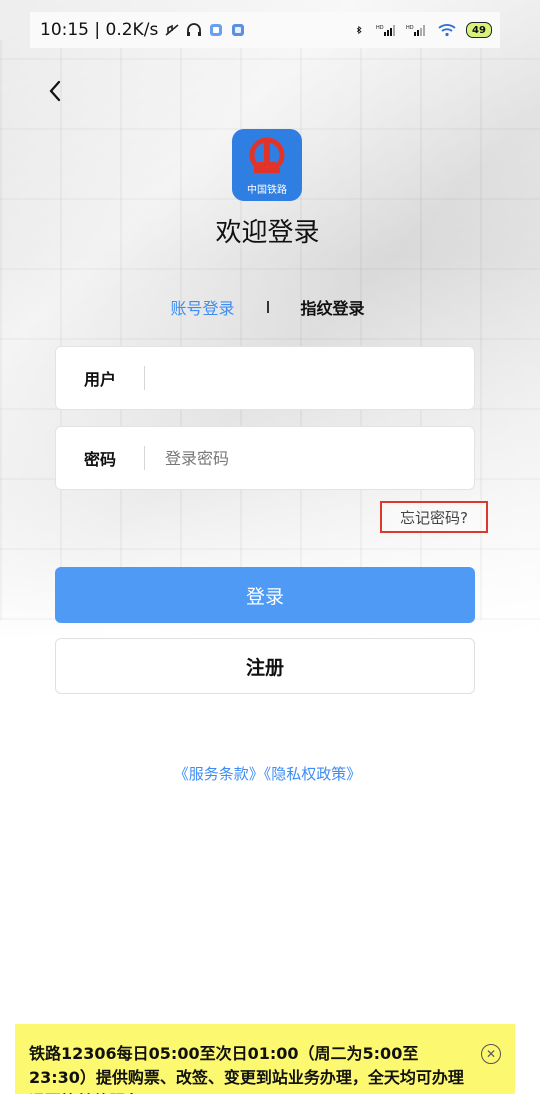  I want to click on username-input, so click(290, 378).